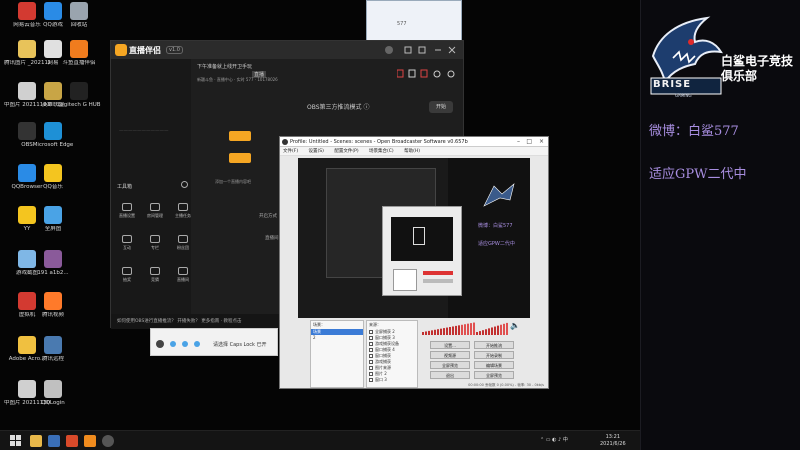  I want to click on desktop-icon: QQ音乐, so click(53, 186).